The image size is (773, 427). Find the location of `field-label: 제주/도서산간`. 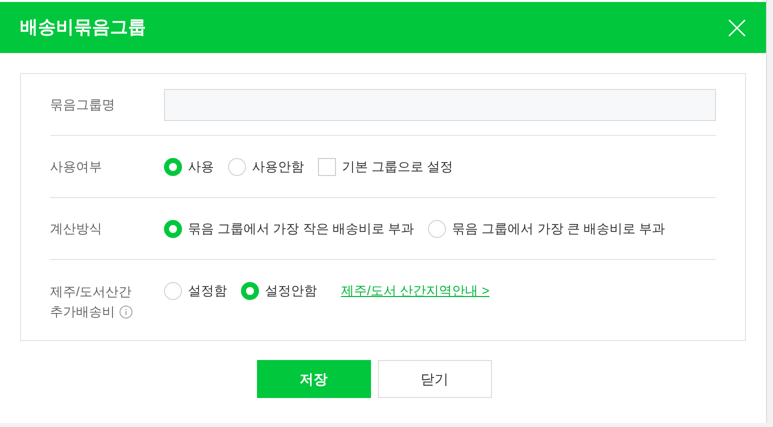

field-label: 제주/도서산간 is located at coordinates (91, 292).